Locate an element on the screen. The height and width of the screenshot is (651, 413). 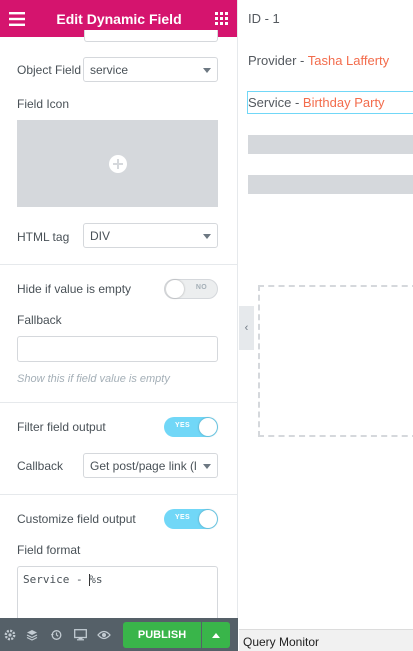
field-format-after: %s is located at coordinates (96, 579).